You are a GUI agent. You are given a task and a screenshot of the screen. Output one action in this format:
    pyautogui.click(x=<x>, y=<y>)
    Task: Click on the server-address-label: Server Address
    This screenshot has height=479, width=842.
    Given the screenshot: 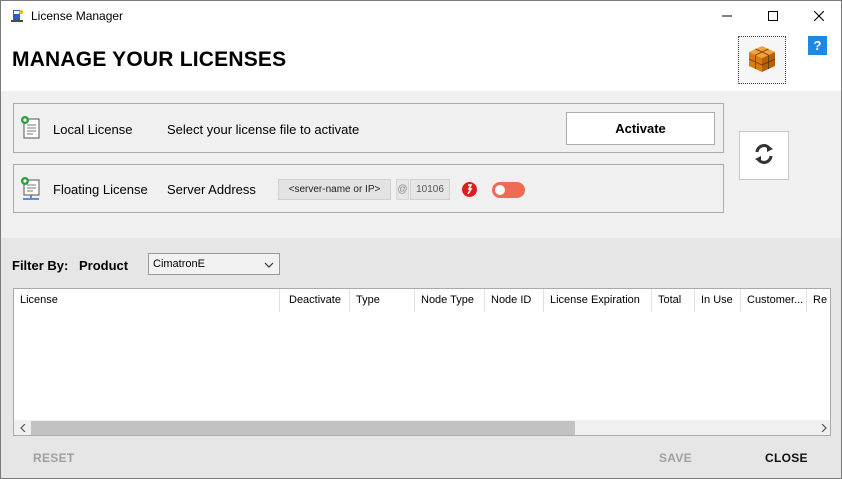 What is the action you would take?
    pyautogui.click(x=211, y=189)
    